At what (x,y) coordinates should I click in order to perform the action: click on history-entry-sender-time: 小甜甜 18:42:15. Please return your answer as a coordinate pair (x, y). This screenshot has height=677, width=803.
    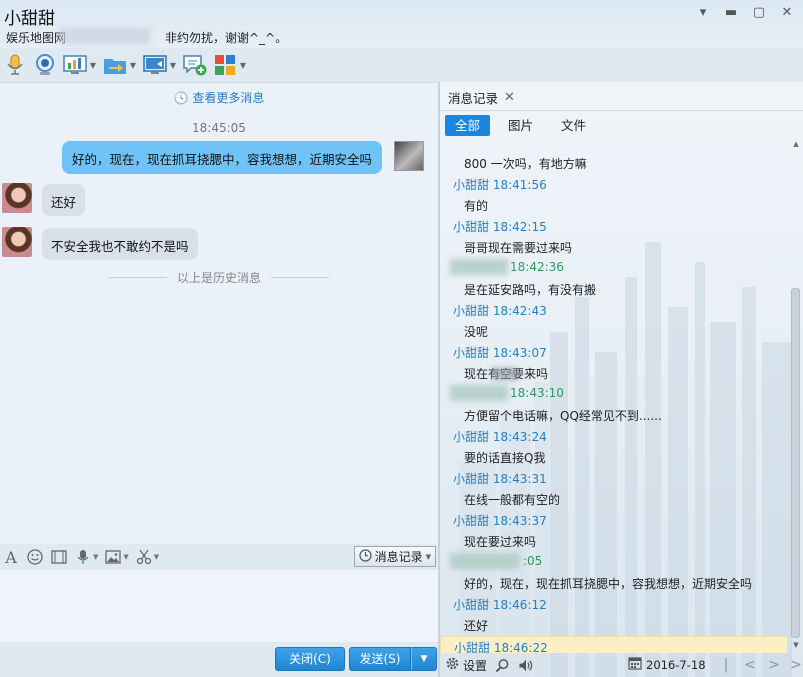
    Looking at the image, I should click on (500, 227).